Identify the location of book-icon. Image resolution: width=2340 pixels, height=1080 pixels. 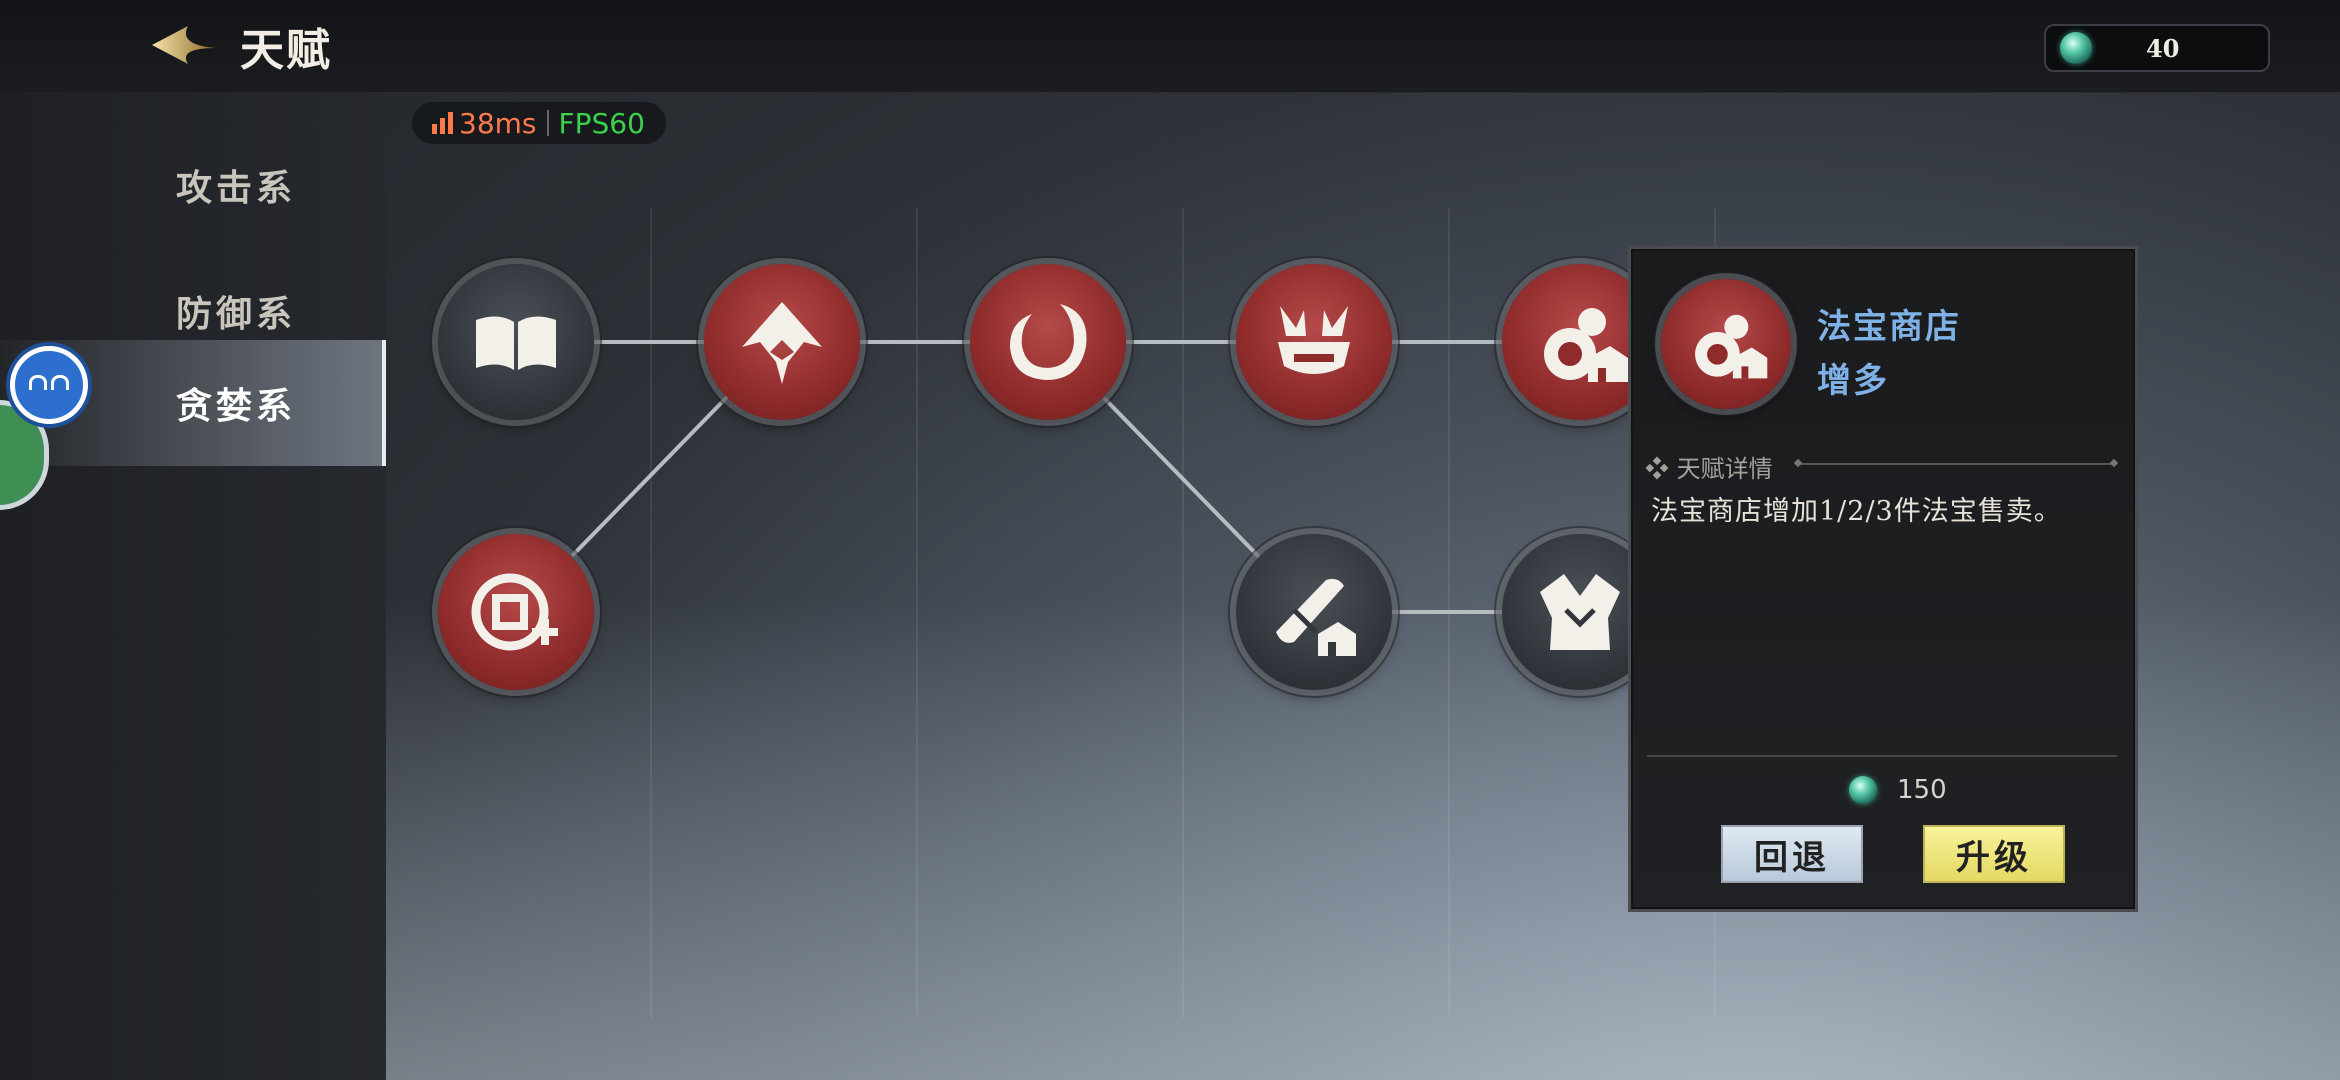
(516, 343).